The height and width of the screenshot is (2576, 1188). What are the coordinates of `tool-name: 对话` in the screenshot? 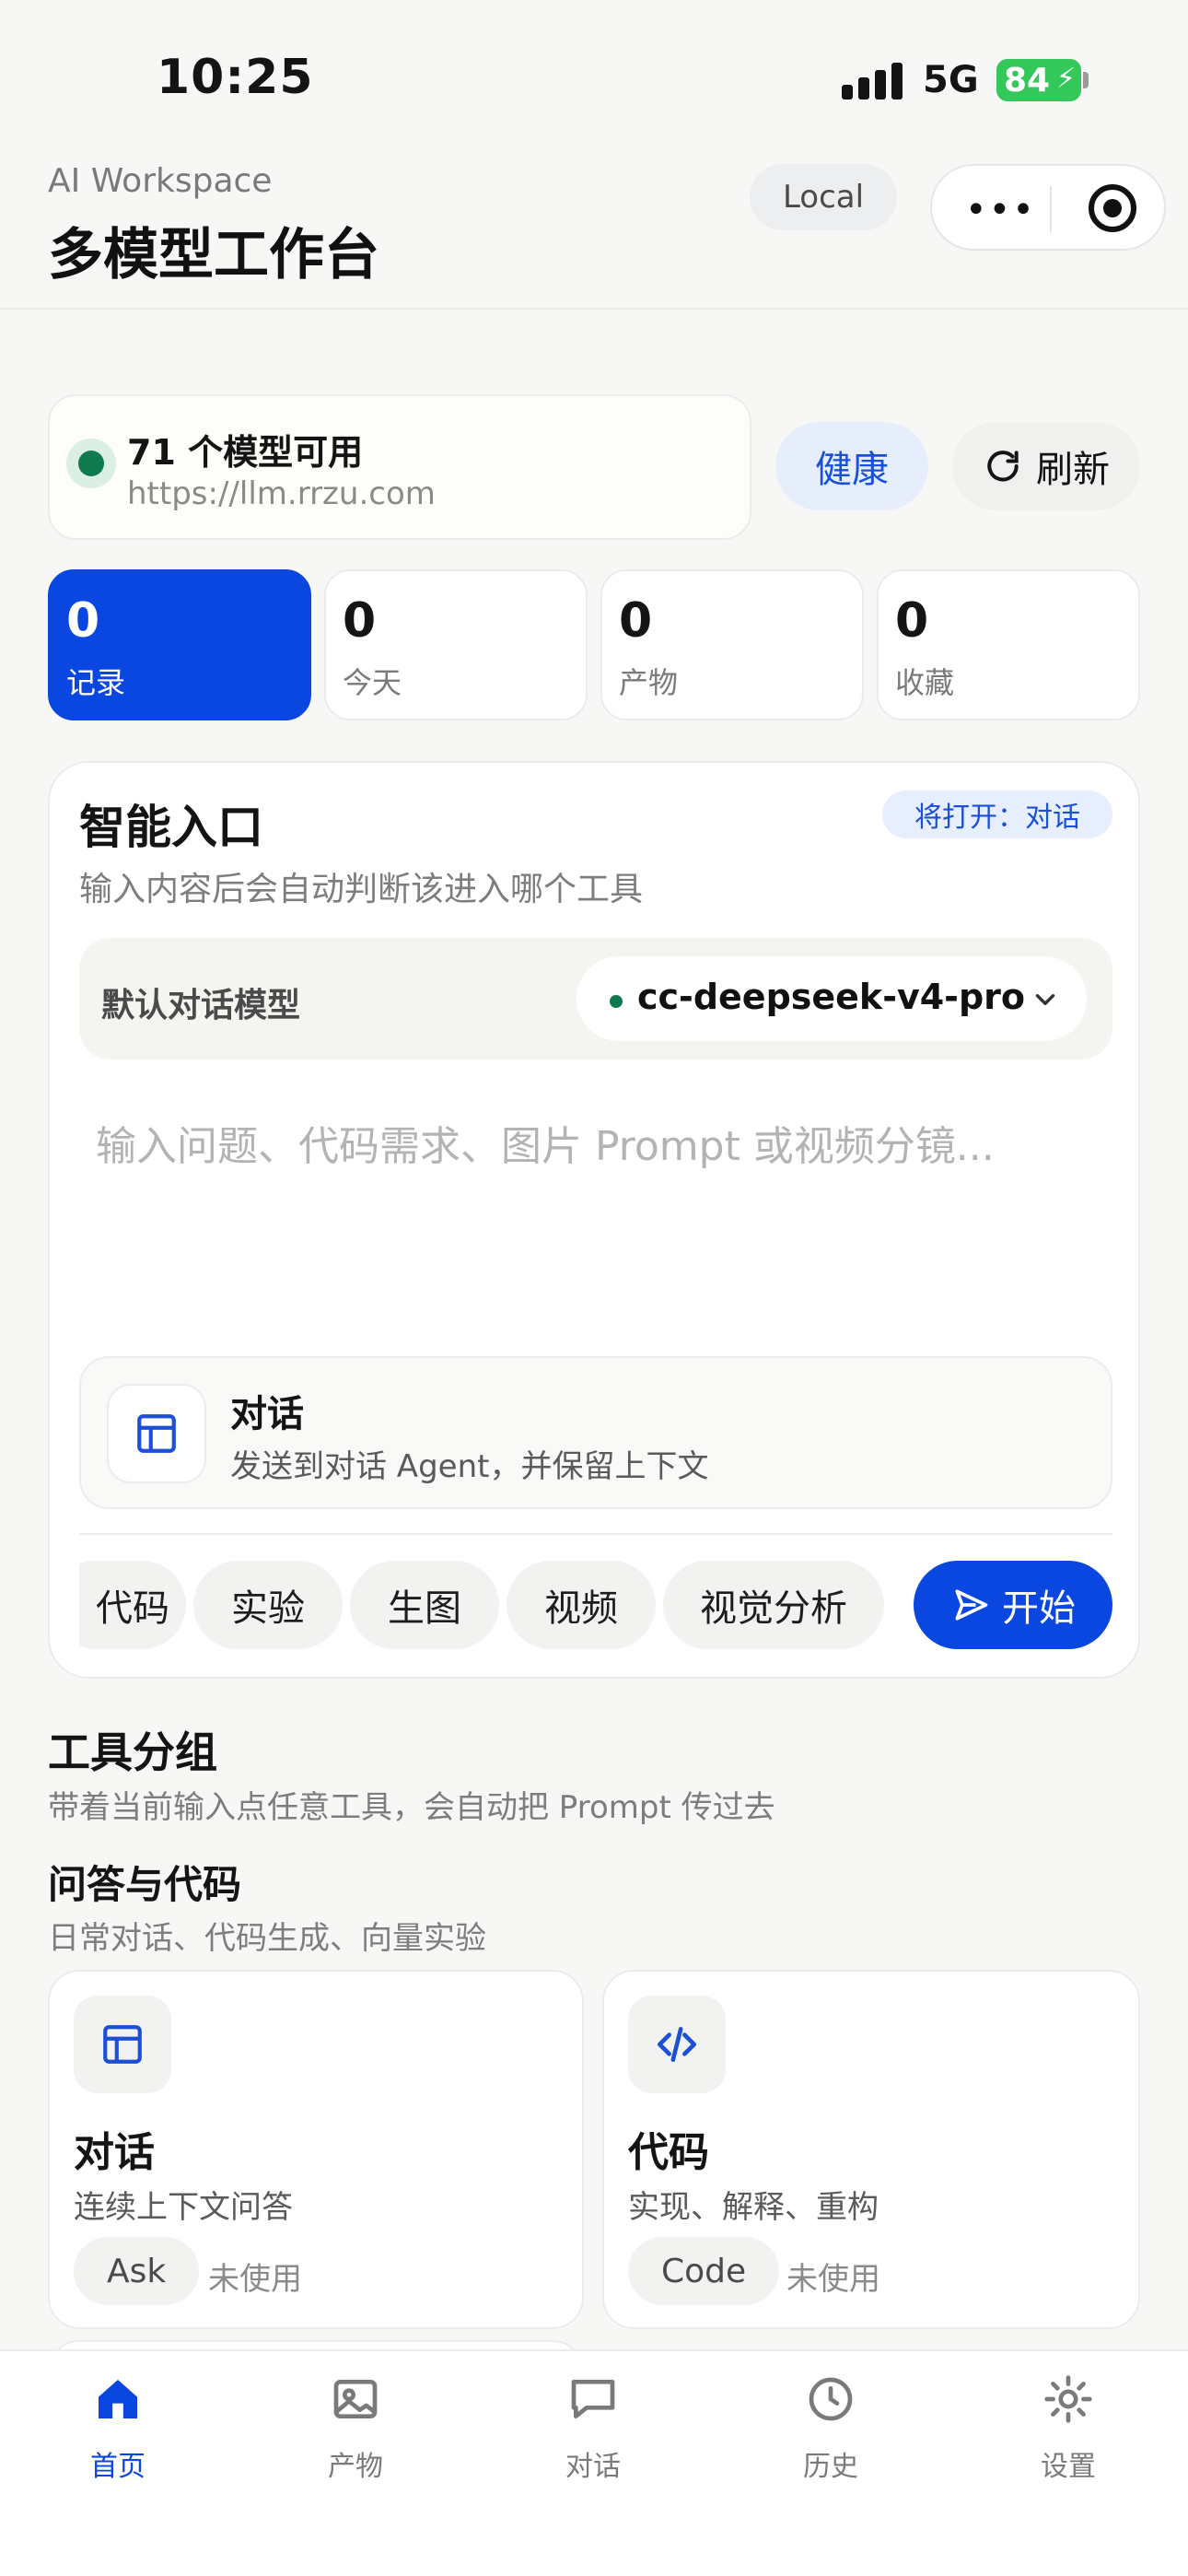 It's located at (114, 2152).